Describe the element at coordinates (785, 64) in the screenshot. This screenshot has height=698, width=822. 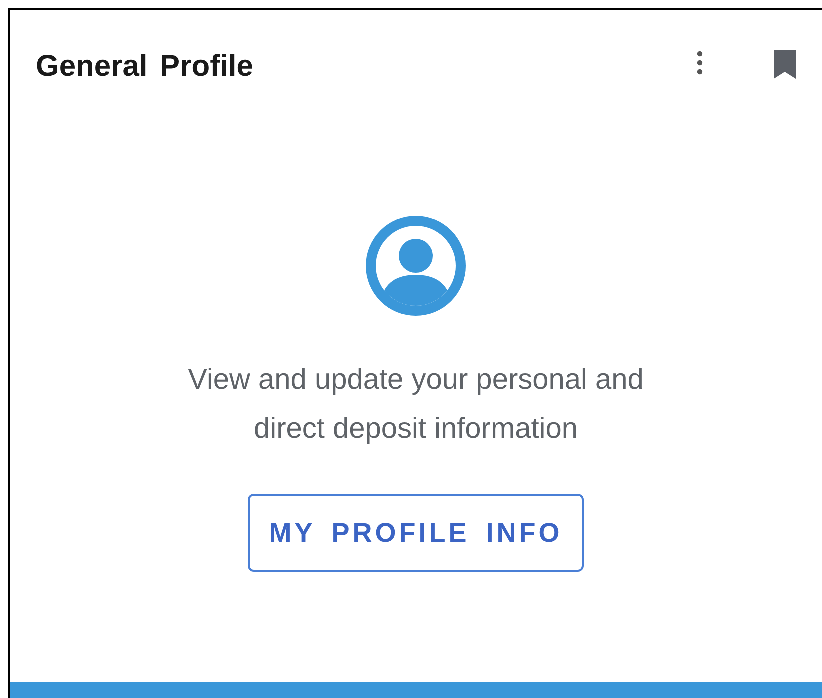
I see `bookmark-icon` at that location.